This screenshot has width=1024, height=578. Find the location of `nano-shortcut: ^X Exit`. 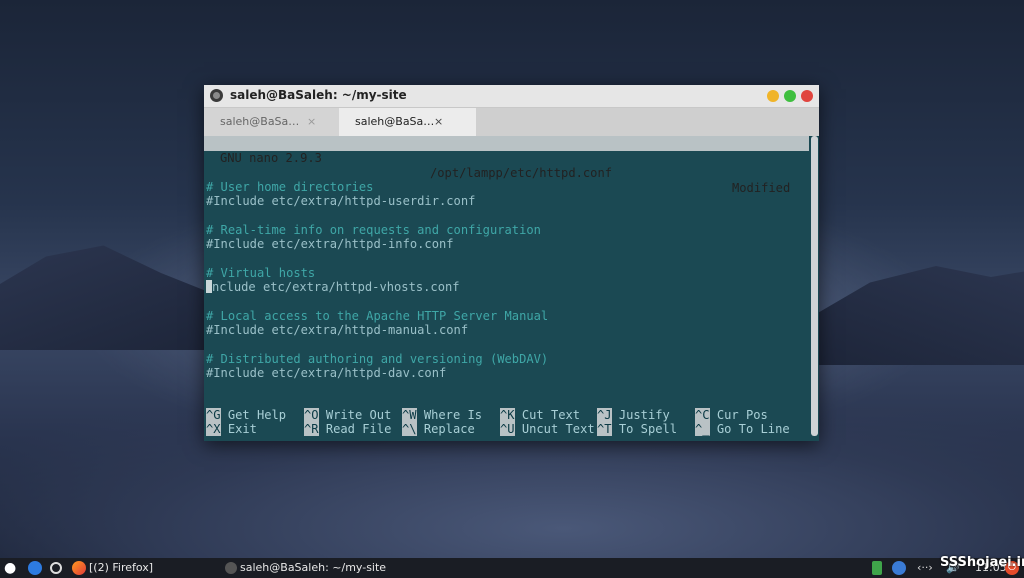

nano-shortcut: ^X Exit is located at coordinates (231, 429).